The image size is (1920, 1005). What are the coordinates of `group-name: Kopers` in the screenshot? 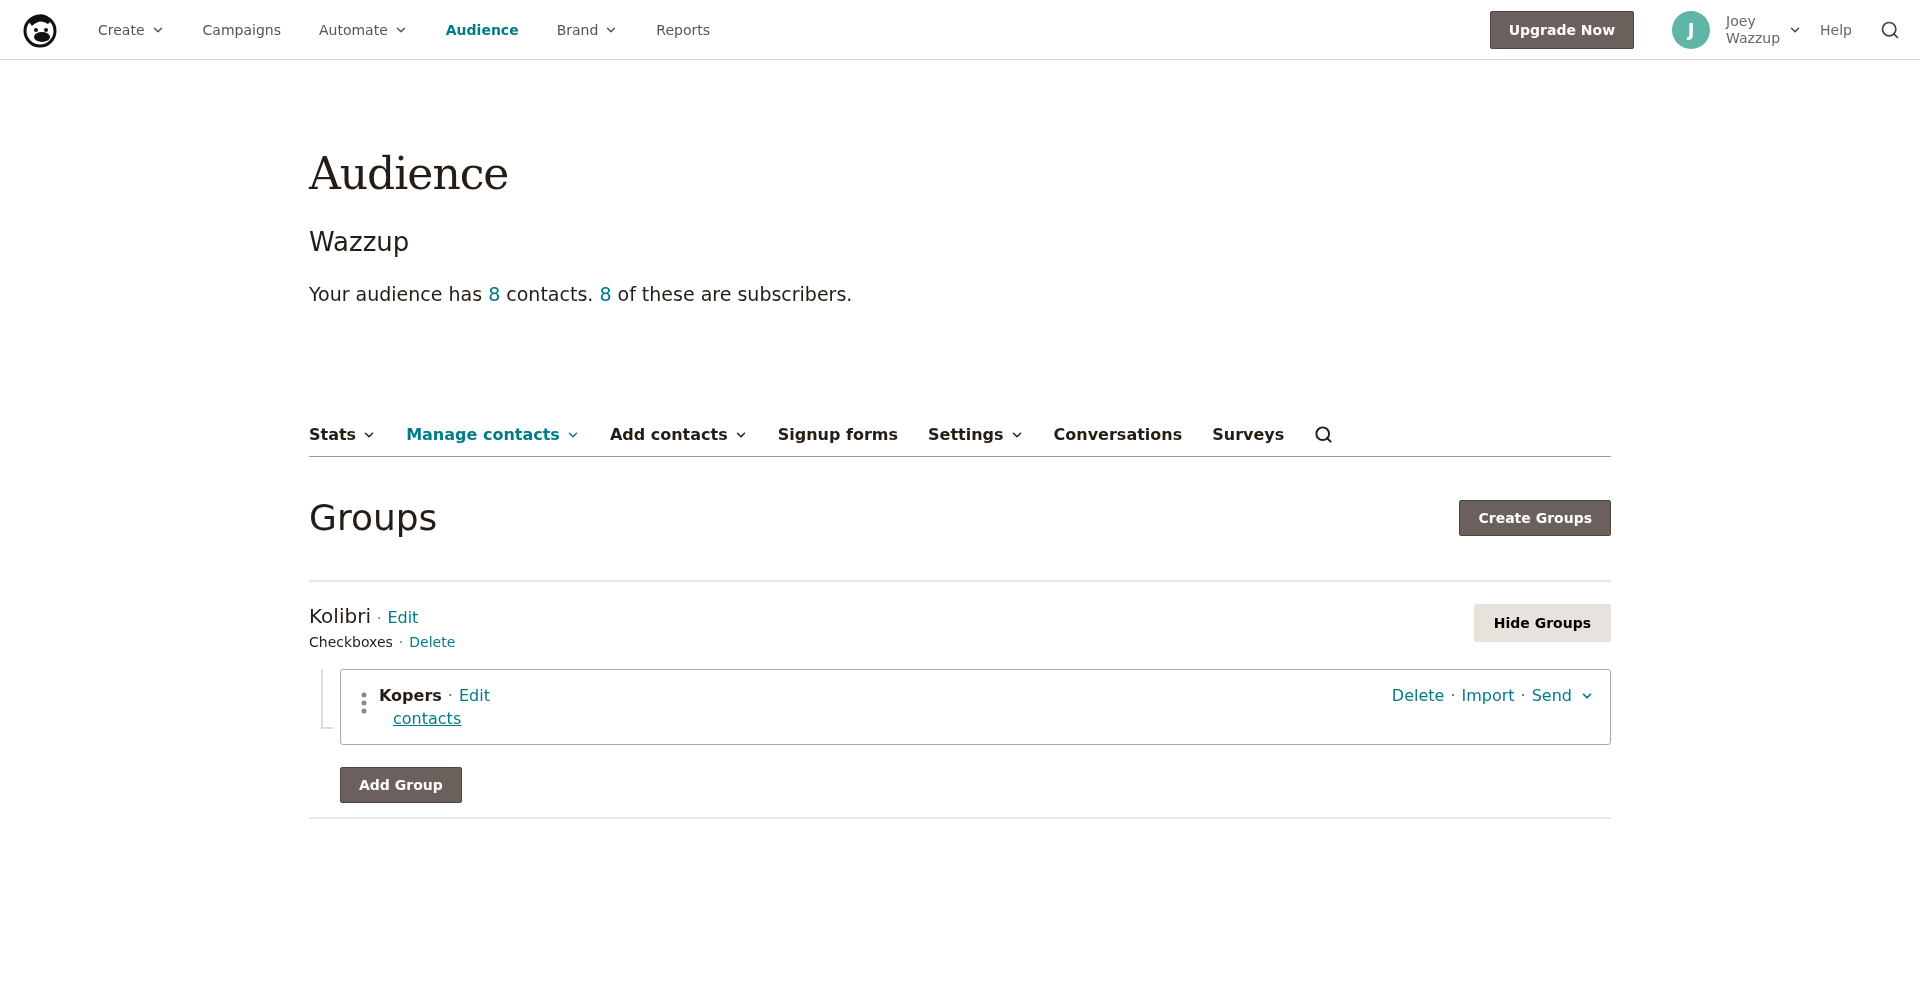 It's located at (410, 695).